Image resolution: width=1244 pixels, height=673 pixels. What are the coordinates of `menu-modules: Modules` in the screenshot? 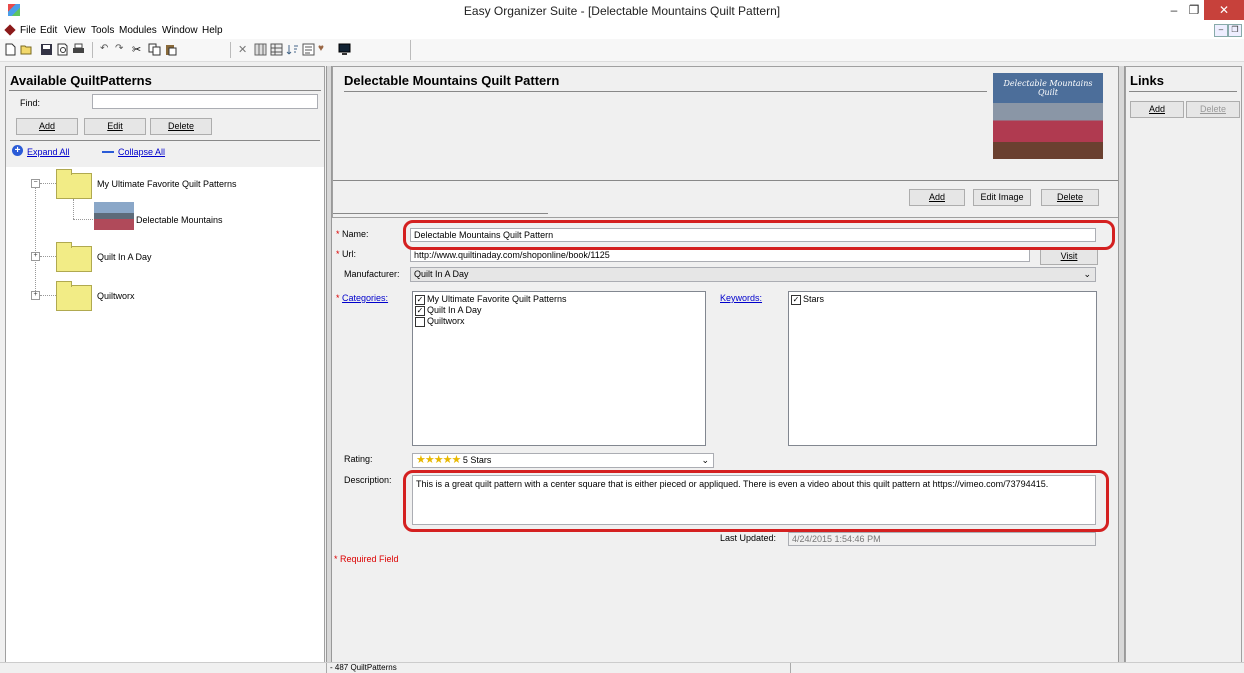 It's located at (138, 30).